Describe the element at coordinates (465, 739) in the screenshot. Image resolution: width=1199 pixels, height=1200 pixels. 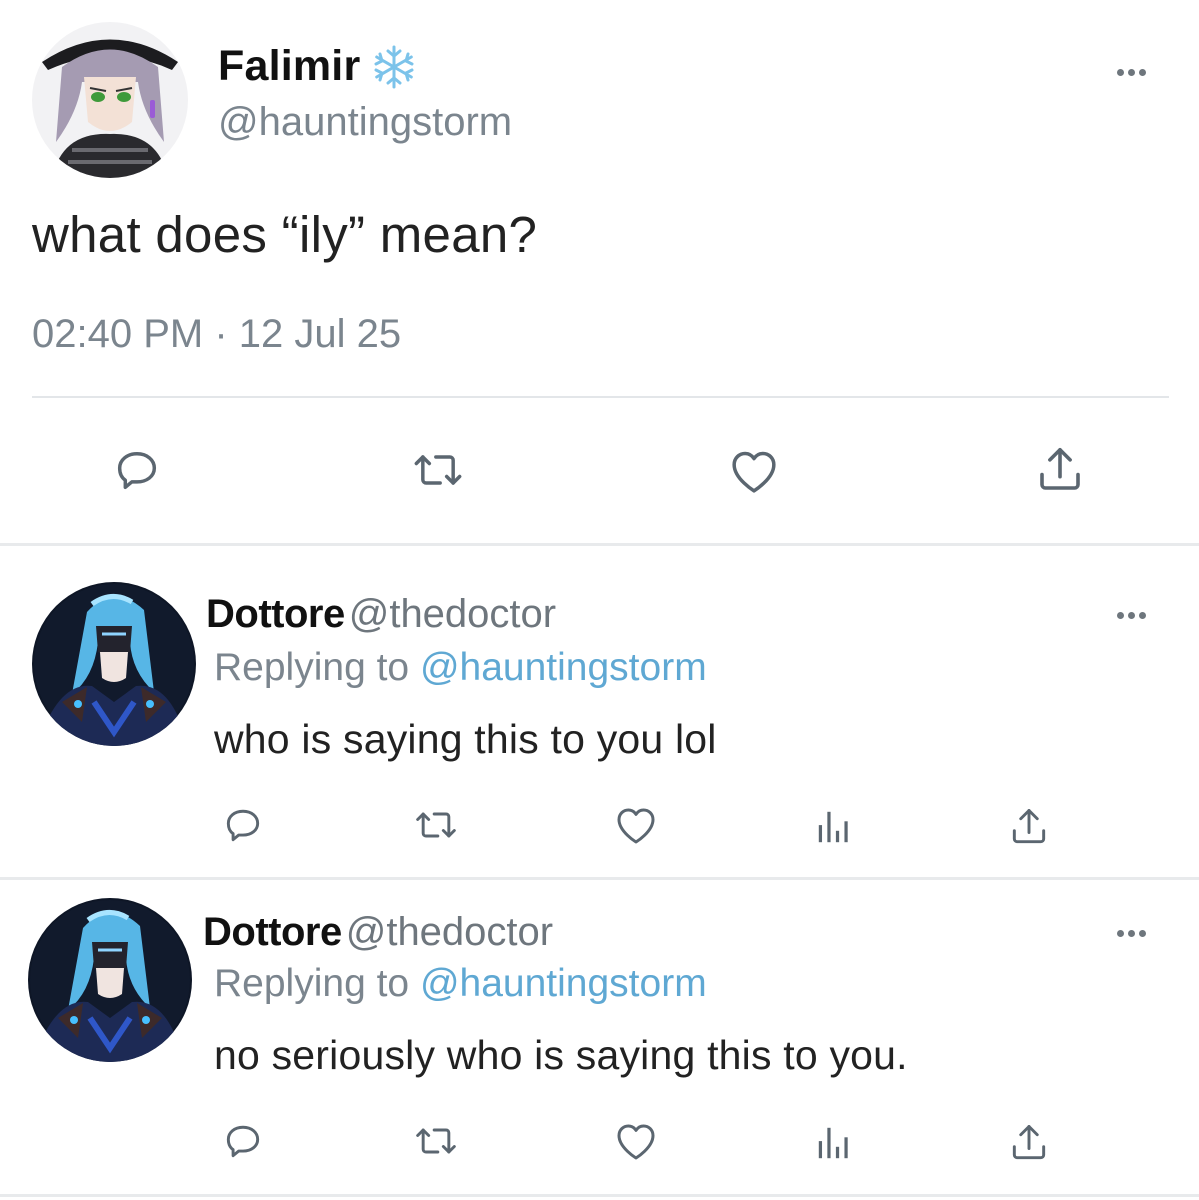
I see `reply-text: who is saying this to you lol` at that location.